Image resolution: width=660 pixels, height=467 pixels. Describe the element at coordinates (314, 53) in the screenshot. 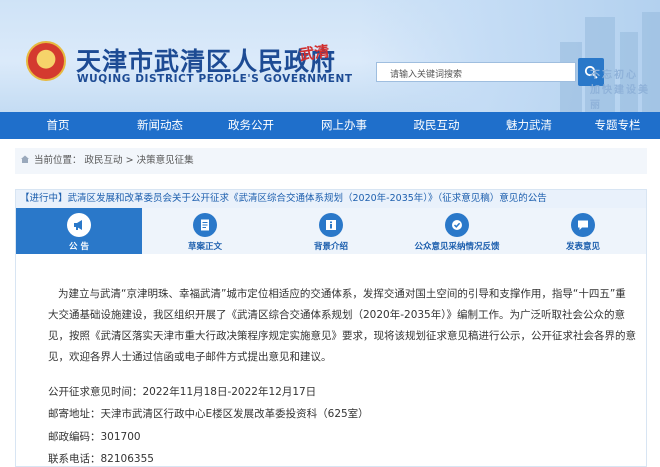

I see `logo-text: 武清` at that location.